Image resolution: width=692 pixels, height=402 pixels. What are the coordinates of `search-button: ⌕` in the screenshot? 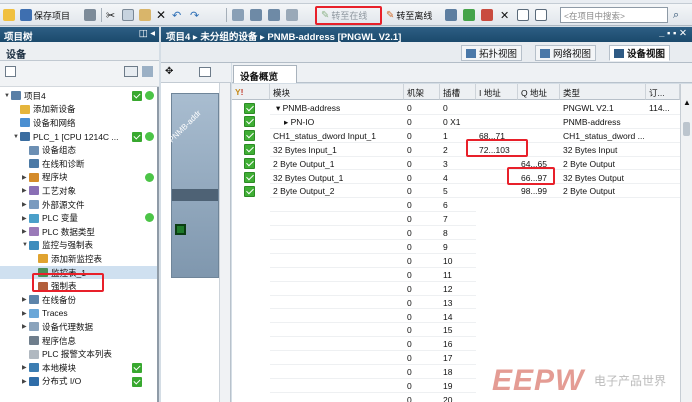 It's located at (676, 15).